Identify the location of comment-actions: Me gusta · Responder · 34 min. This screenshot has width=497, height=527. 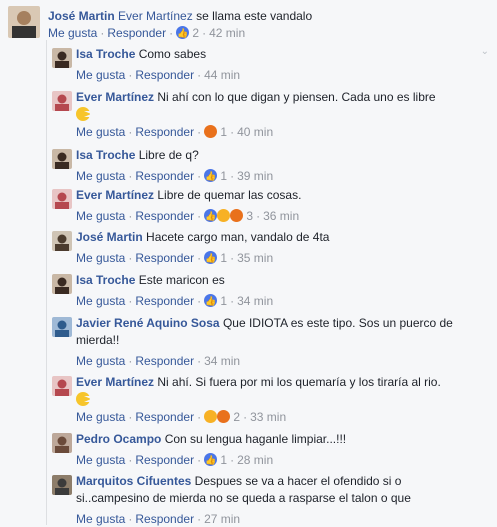
(158, 361).